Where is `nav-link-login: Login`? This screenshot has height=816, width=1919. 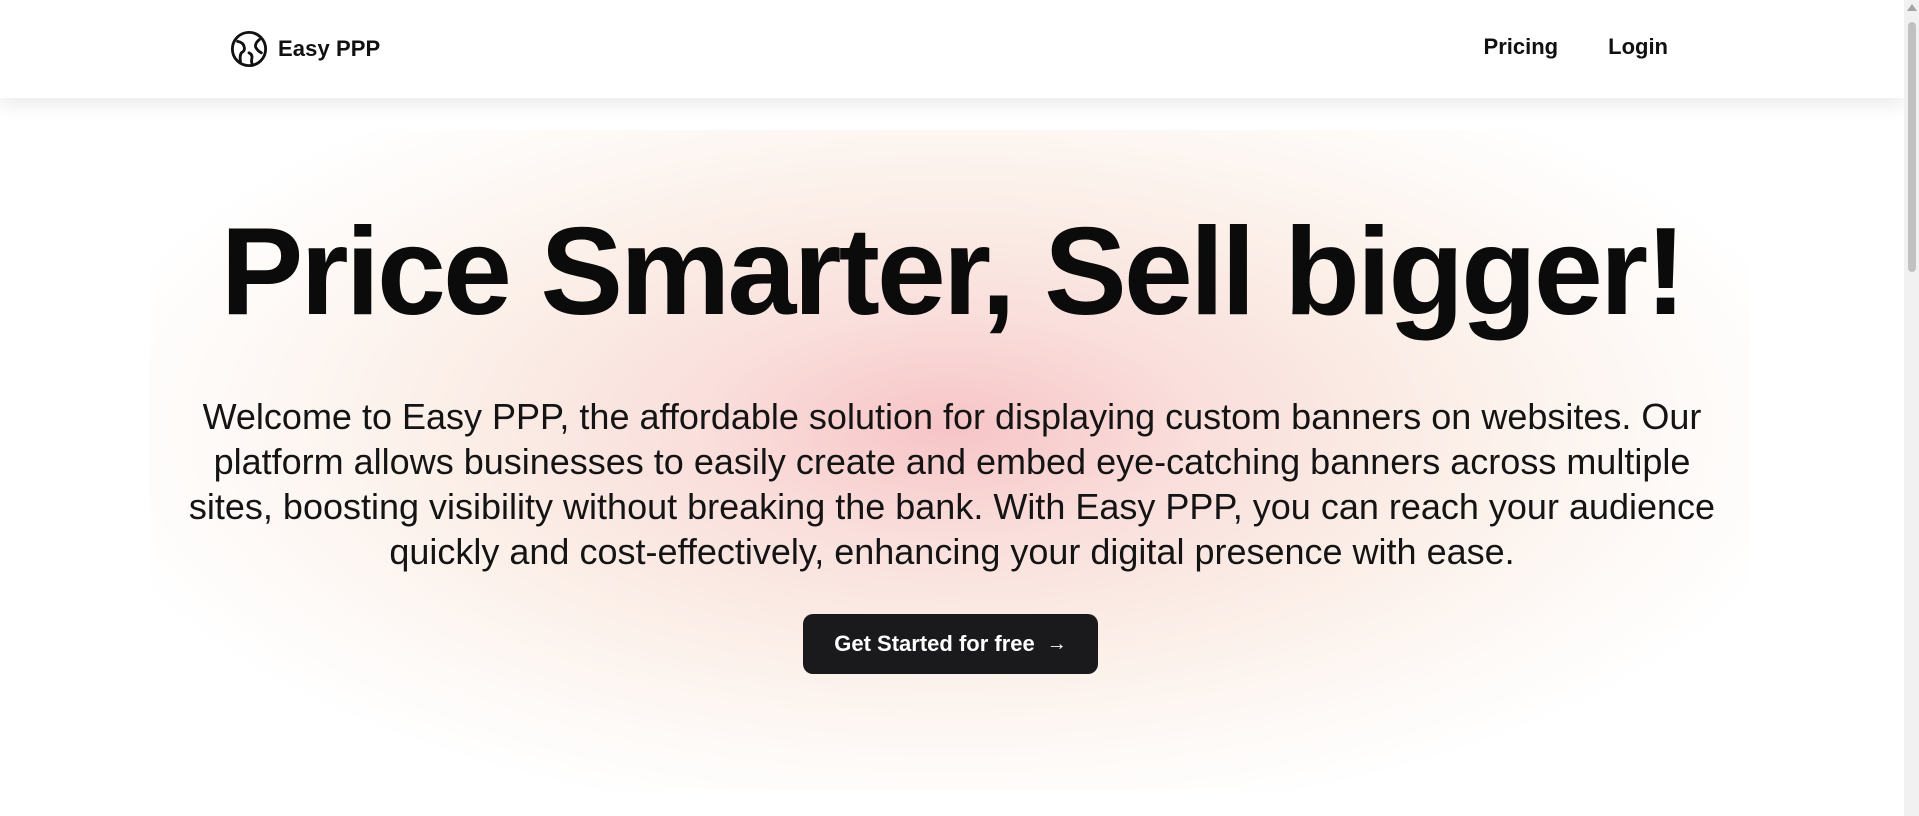 nav-link-login: Login is located at coordinates (1638, 47).